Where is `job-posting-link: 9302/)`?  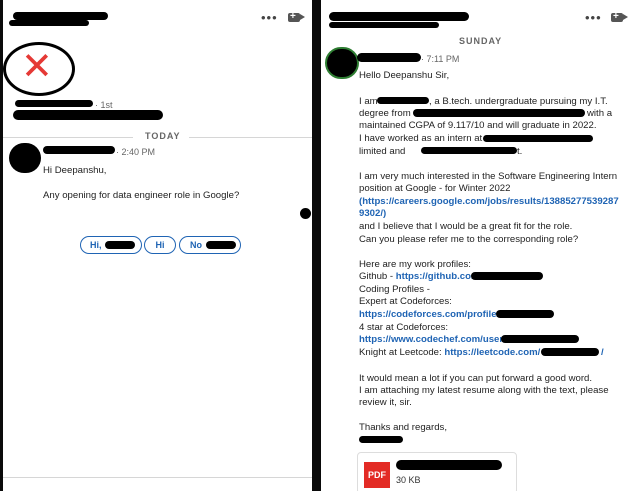
job-posting-link: 9302/) is located at coordinates (372, 214).